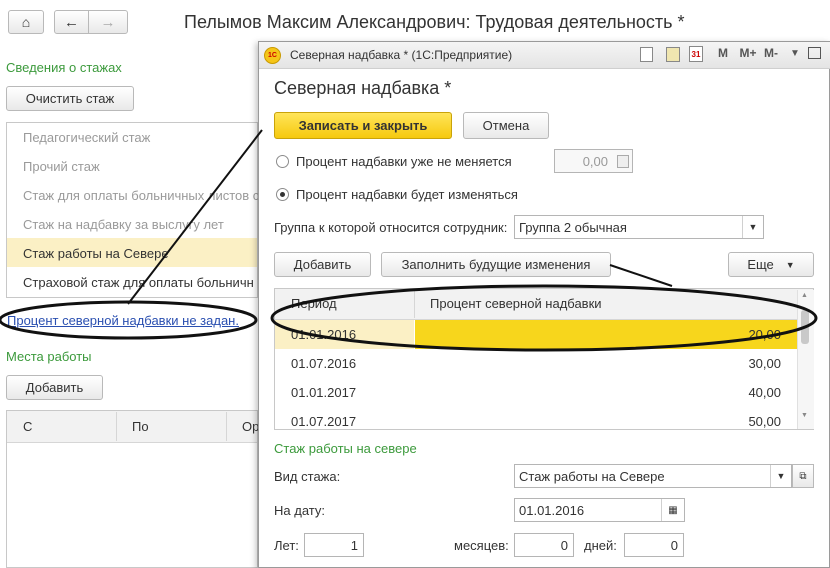 This screenshot has height=568, width=830. I want to click on oval-percent-link, so click(129, 320).